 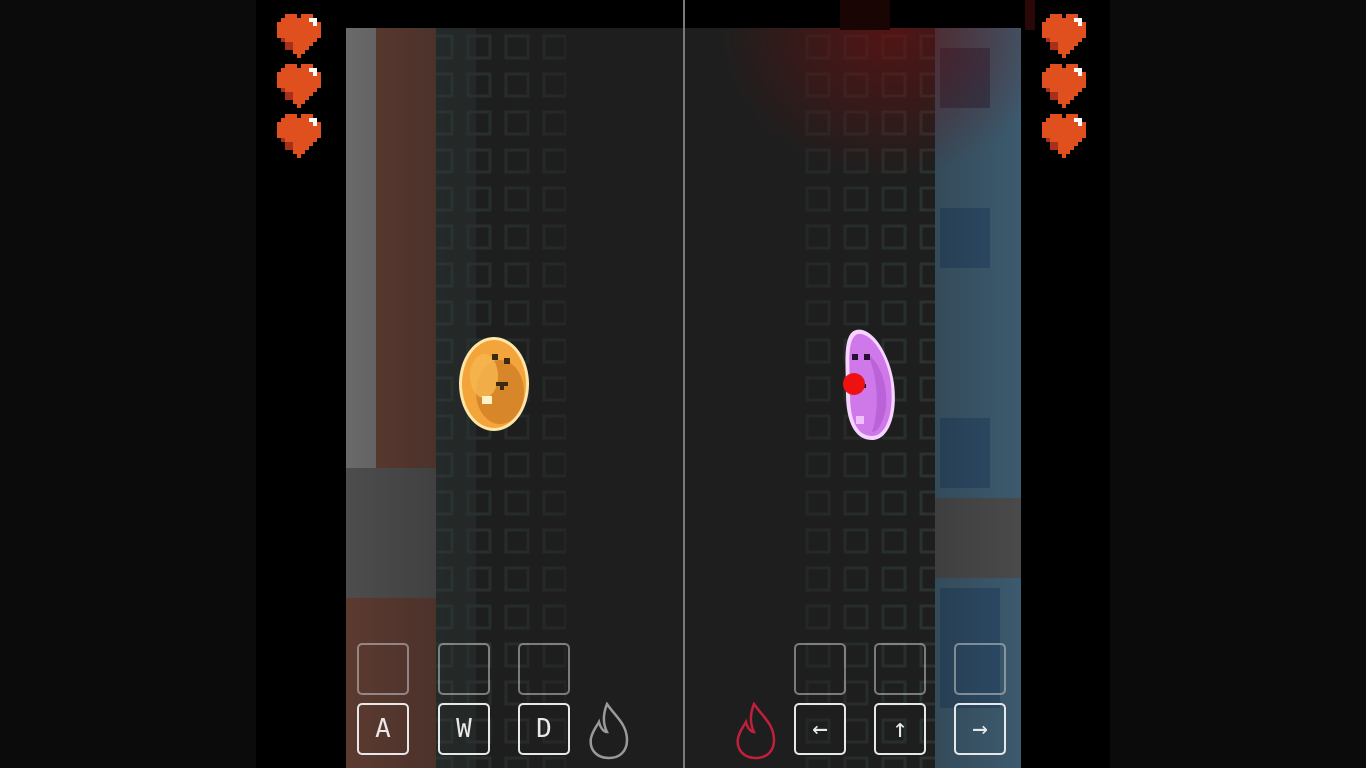 What do you see at coordinates (869, 384) in the screenshot?
I see `player2-character-bean` at bounding box center [869, 384].